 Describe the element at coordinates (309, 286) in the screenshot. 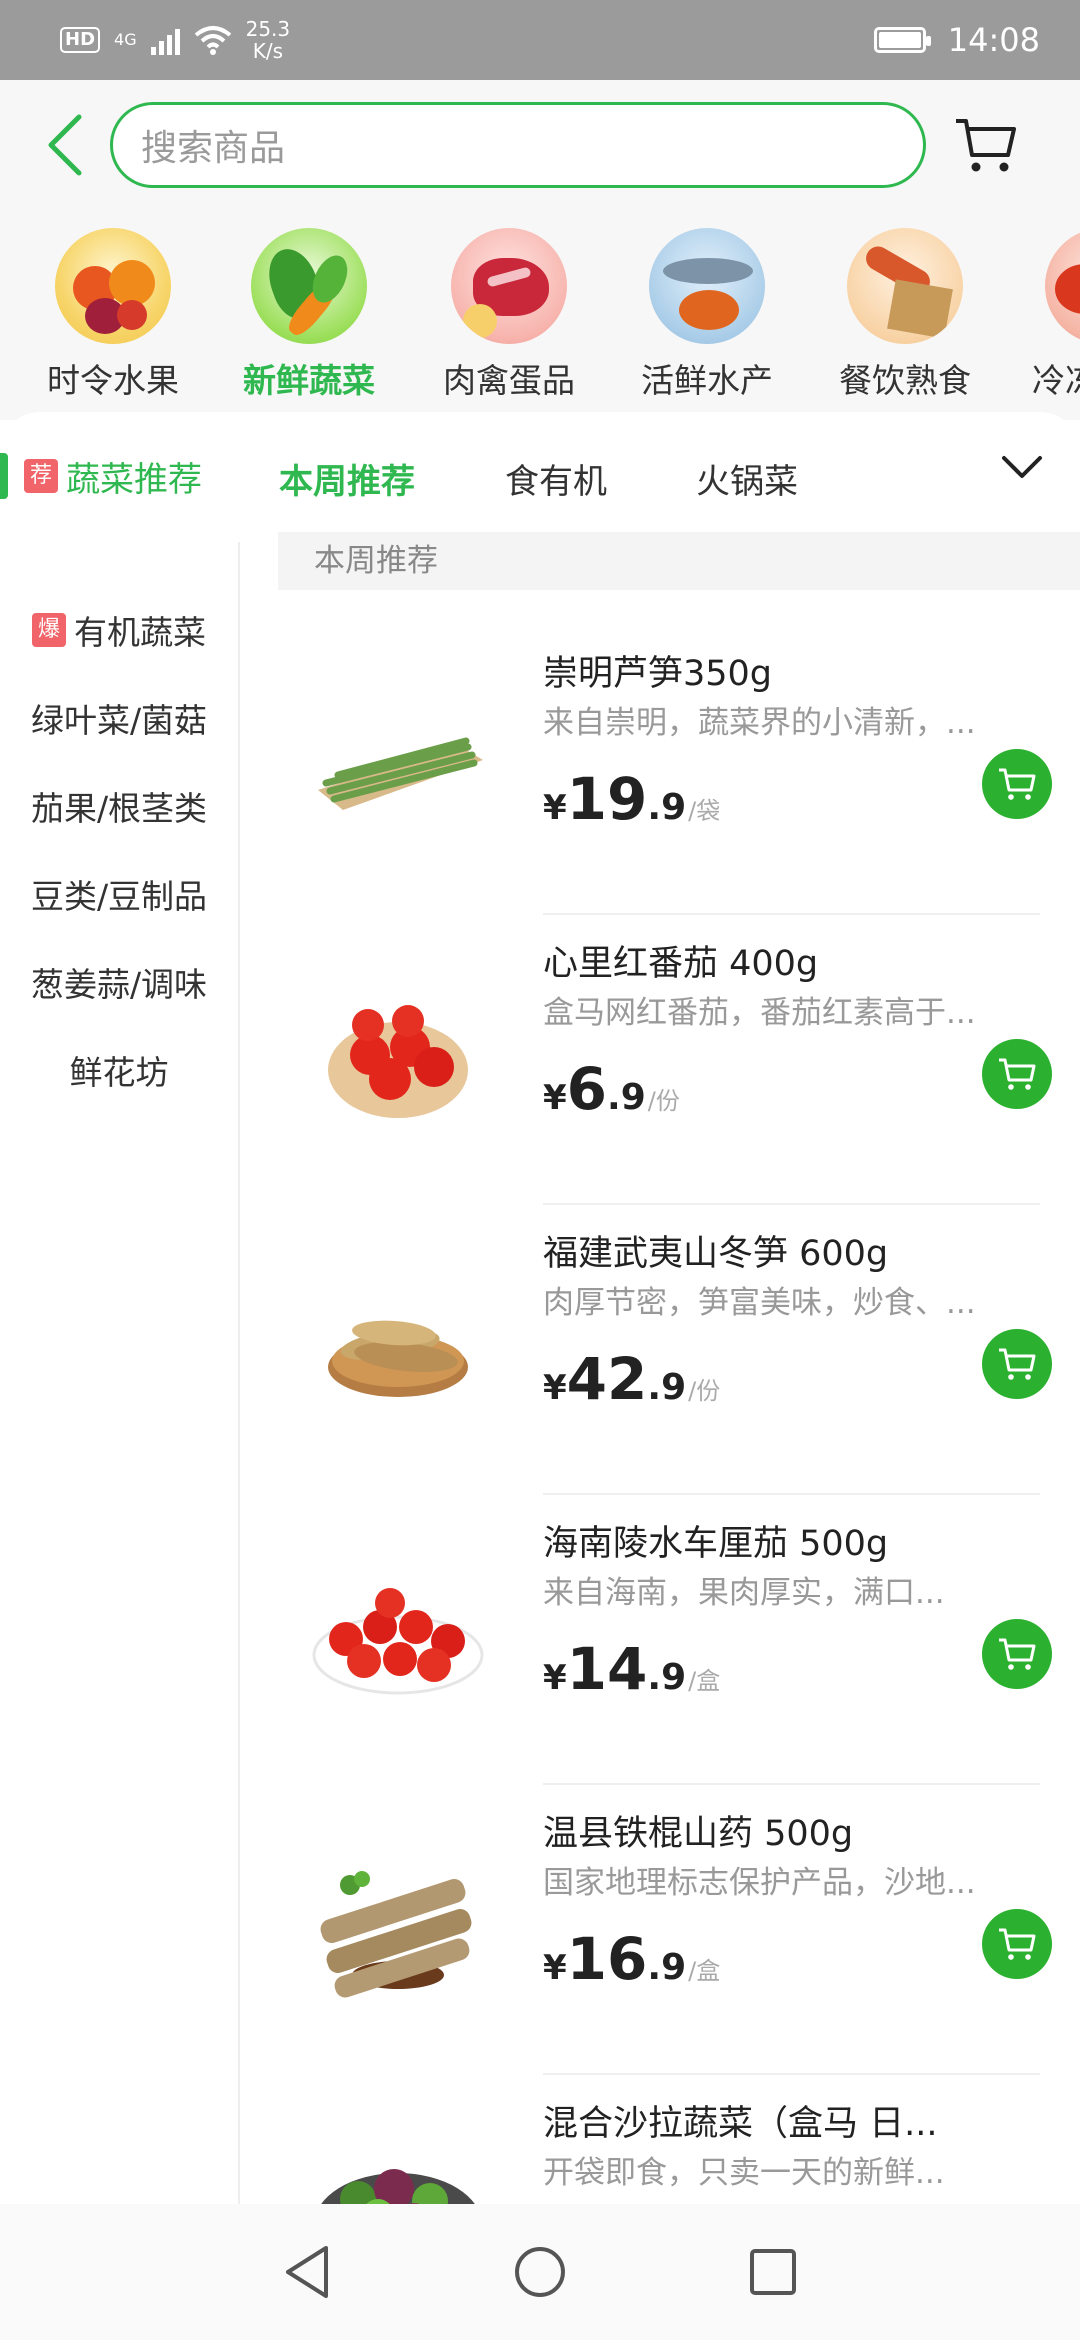

I see `vegetables-icon` at that location.